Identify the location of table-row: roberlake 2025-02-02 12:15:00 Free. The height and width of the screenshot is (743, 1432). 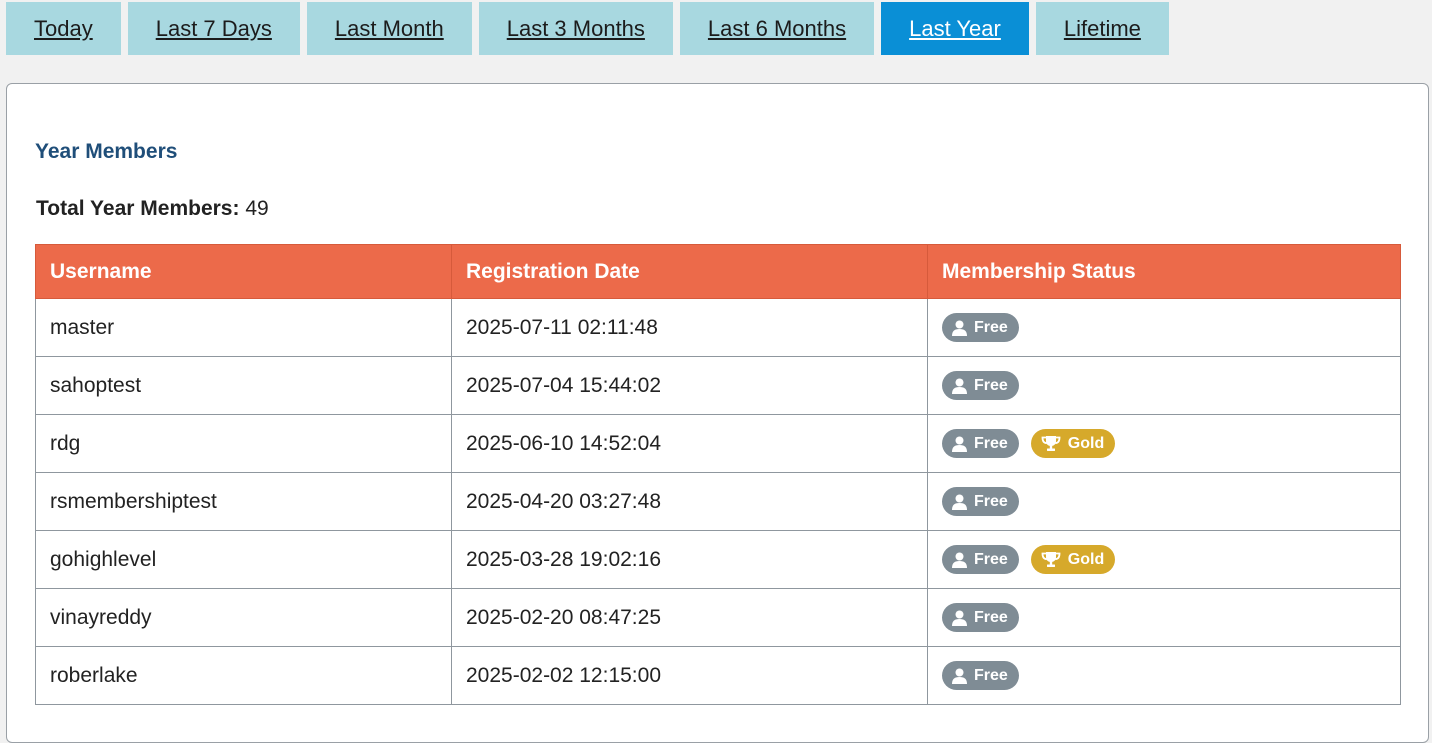
(718, 675).